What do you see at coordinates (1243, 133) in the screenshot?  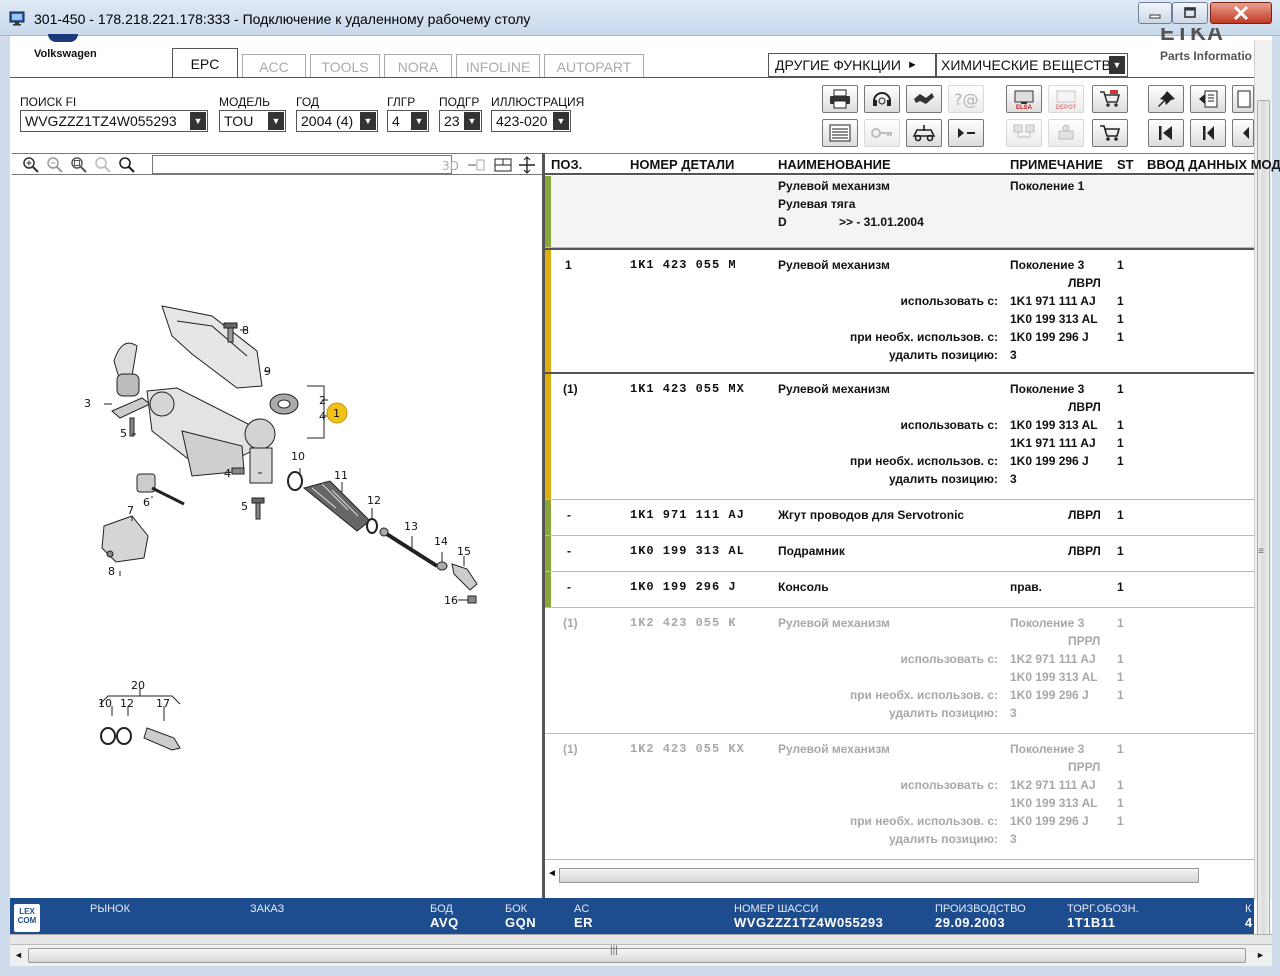 I see `rewind-button` at bounding box center [1243, 133].